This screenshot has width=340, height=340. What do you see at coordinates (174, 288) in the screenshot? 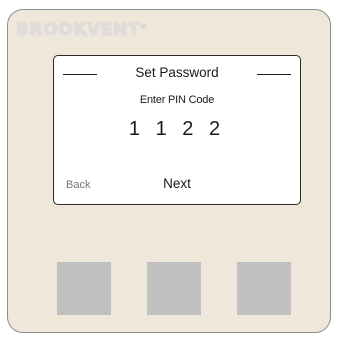
I see `middle-button` at bounding box center [174, 288].